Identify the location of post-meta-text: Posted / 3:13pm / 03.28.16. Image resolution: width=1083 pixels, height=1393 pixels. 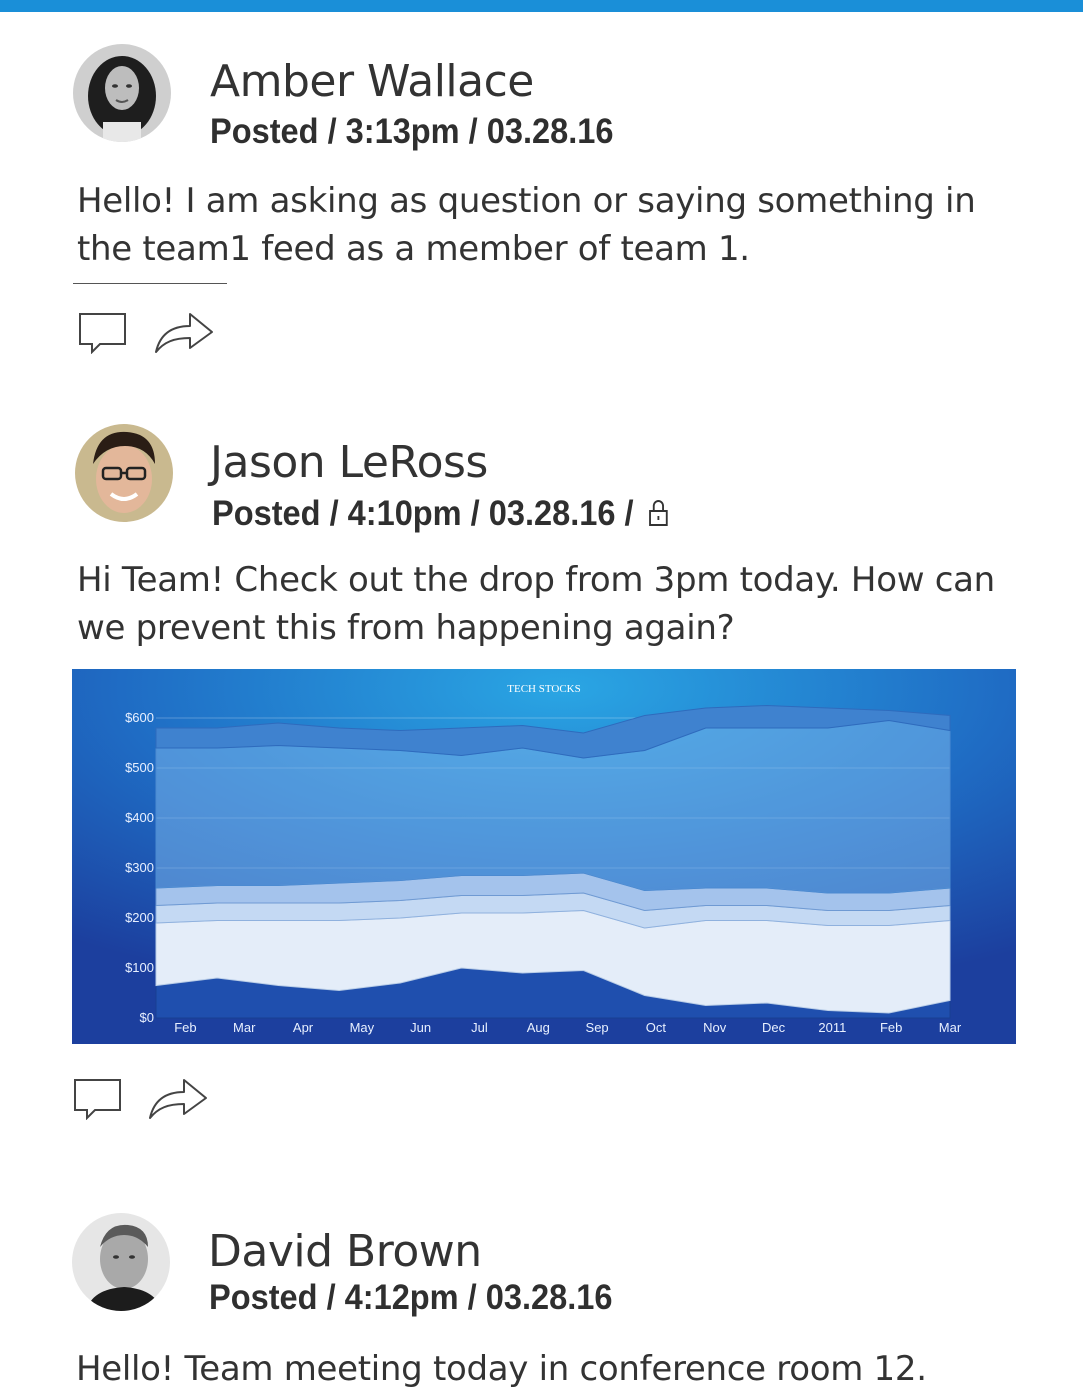
(412, 131).